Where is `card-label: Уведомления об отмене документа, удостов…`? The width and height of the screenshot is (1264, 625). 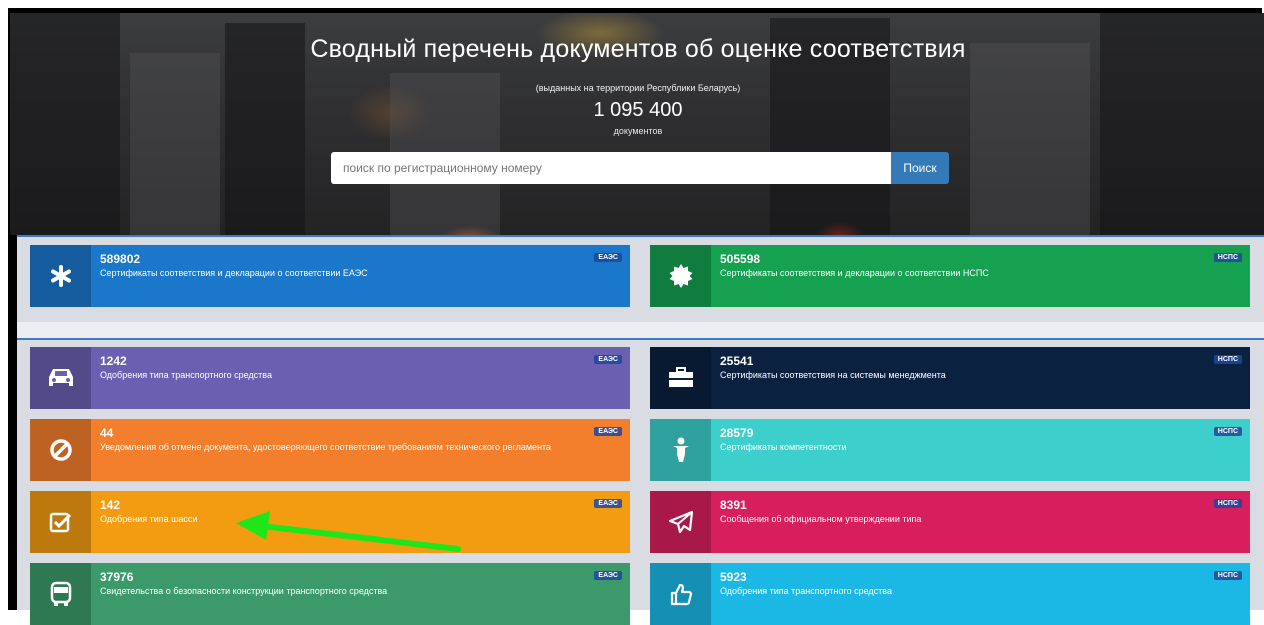
card-label: Уведомления об отмене документа, удостов… is located at coordinates (326, 447).